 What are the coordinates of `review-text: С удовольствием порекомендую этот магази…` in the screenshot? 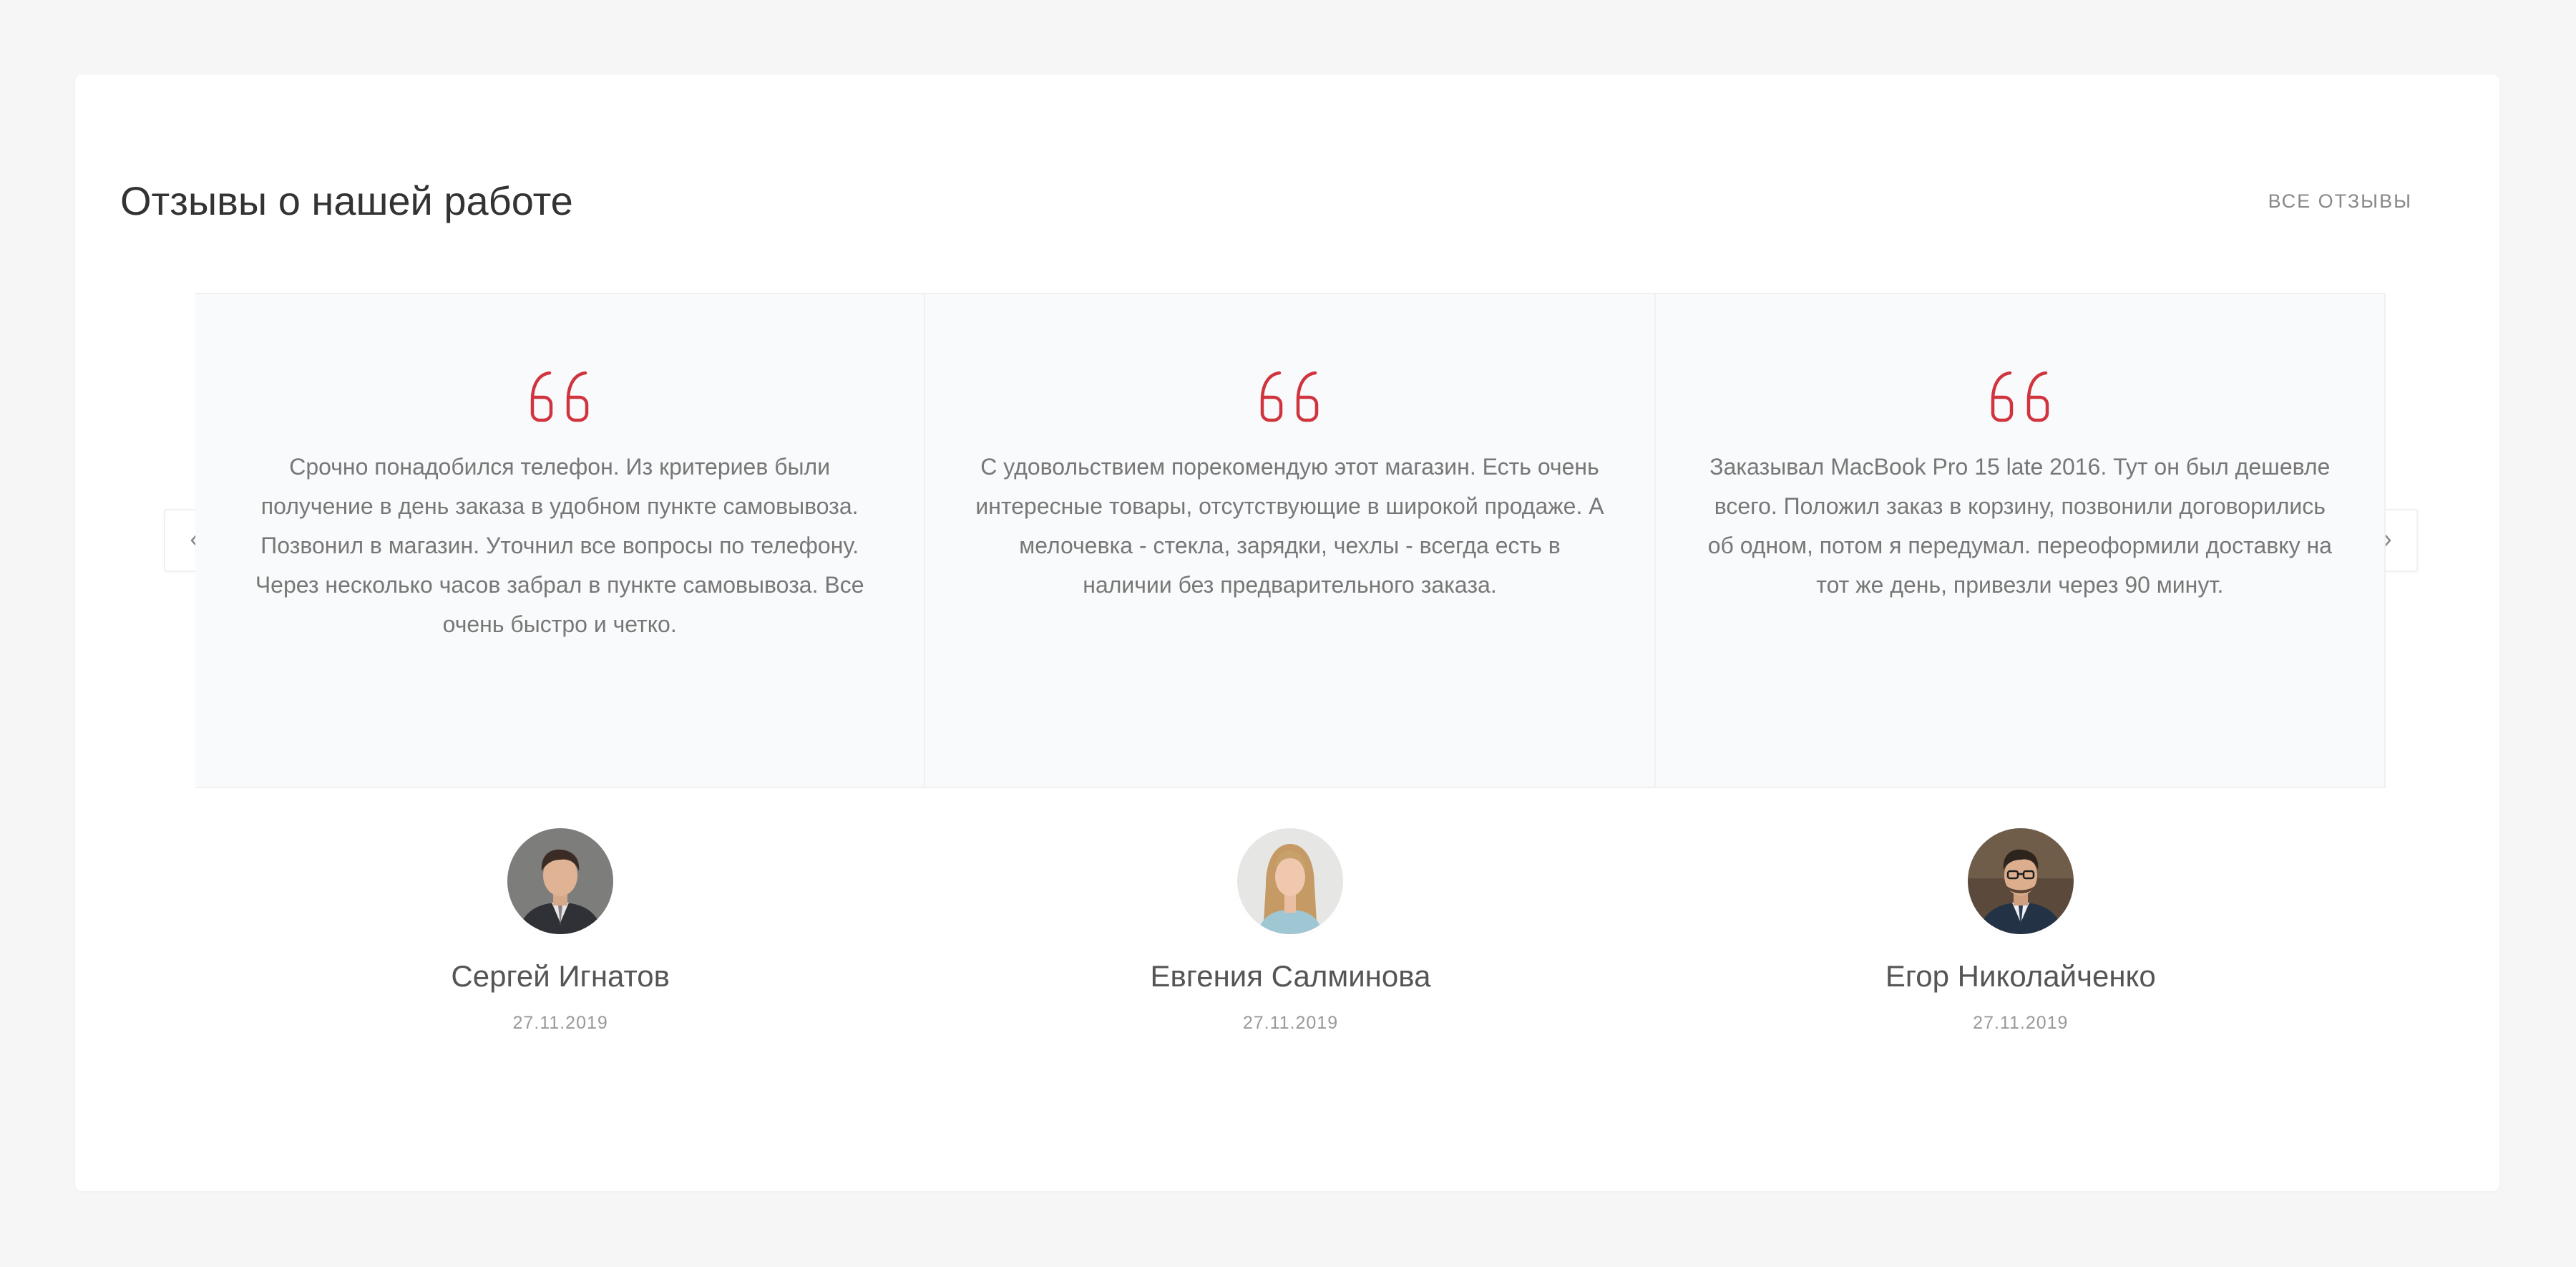 It's located at (1289, 526).